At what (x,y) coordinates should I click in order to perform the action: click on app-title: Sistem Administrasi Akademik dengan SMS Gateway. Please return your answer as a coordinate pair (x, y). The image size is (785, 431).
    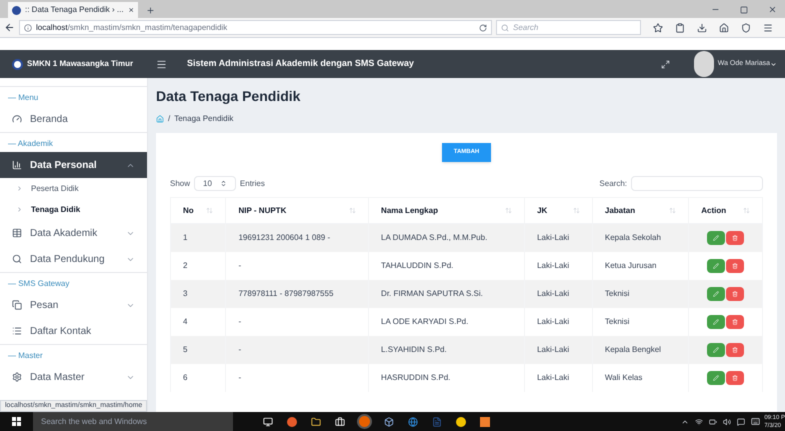
    Looking at the image, I should click on (301, 63).